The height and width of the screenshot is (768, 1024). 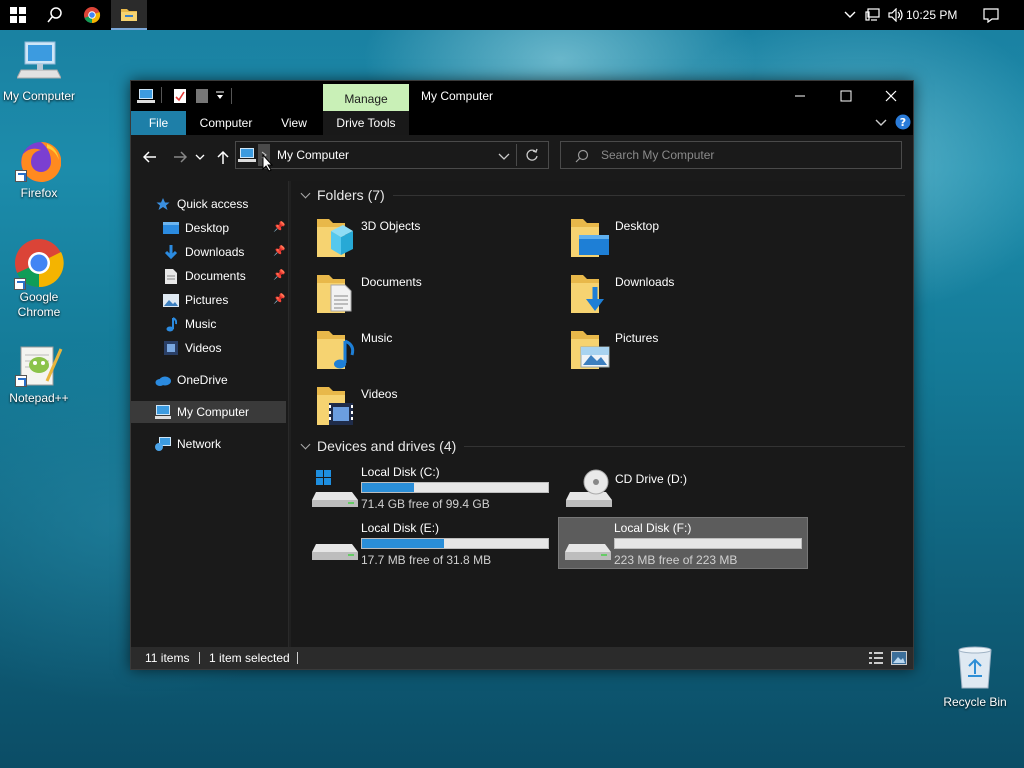 What do you see at coordinates (582, 157) in the screenshot?
I see `search-icon` at bounding box center [582, 157].